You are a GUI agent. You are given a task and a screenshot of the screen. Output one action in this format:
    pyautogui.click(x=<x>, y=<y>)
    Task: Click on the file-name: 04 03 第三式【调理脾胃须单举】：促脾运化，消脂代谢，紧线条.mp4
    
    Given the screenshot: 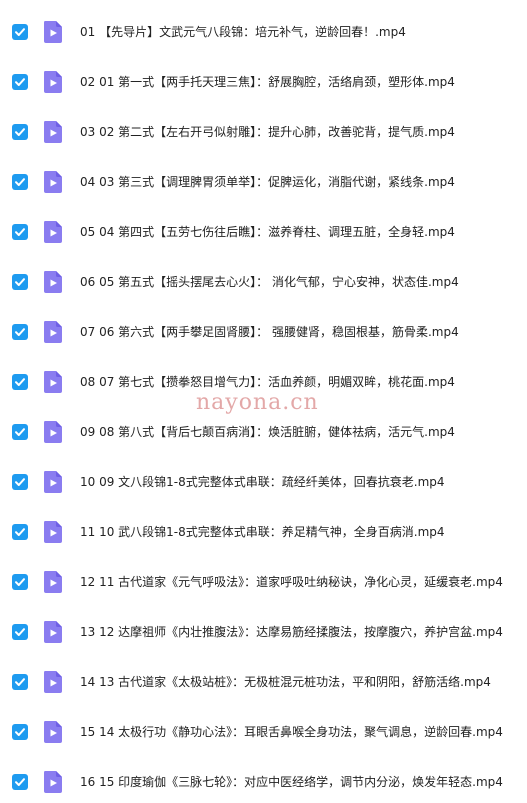 What is the action you would take?
    pyautogui.click(x=267, y=182)
    